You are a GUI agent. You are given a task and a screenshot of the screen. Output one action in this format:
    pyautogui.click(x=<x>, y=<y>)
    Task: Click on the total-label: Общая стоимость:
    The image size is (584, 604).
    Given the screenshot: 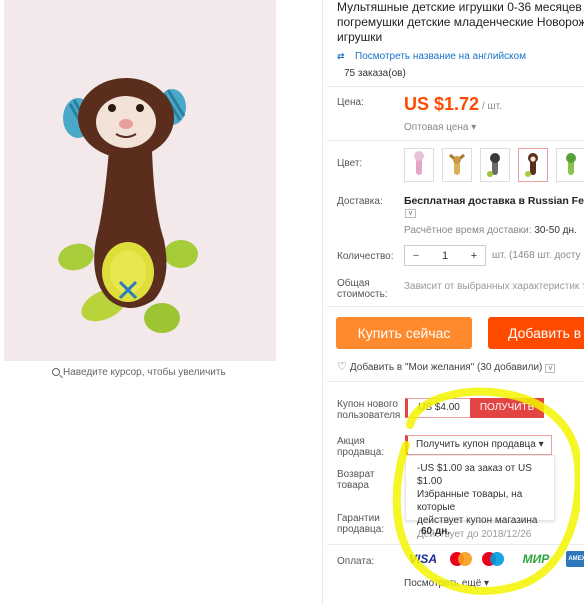 What is the action you would take?
    pyautogui.click(x=362, y=289)
    